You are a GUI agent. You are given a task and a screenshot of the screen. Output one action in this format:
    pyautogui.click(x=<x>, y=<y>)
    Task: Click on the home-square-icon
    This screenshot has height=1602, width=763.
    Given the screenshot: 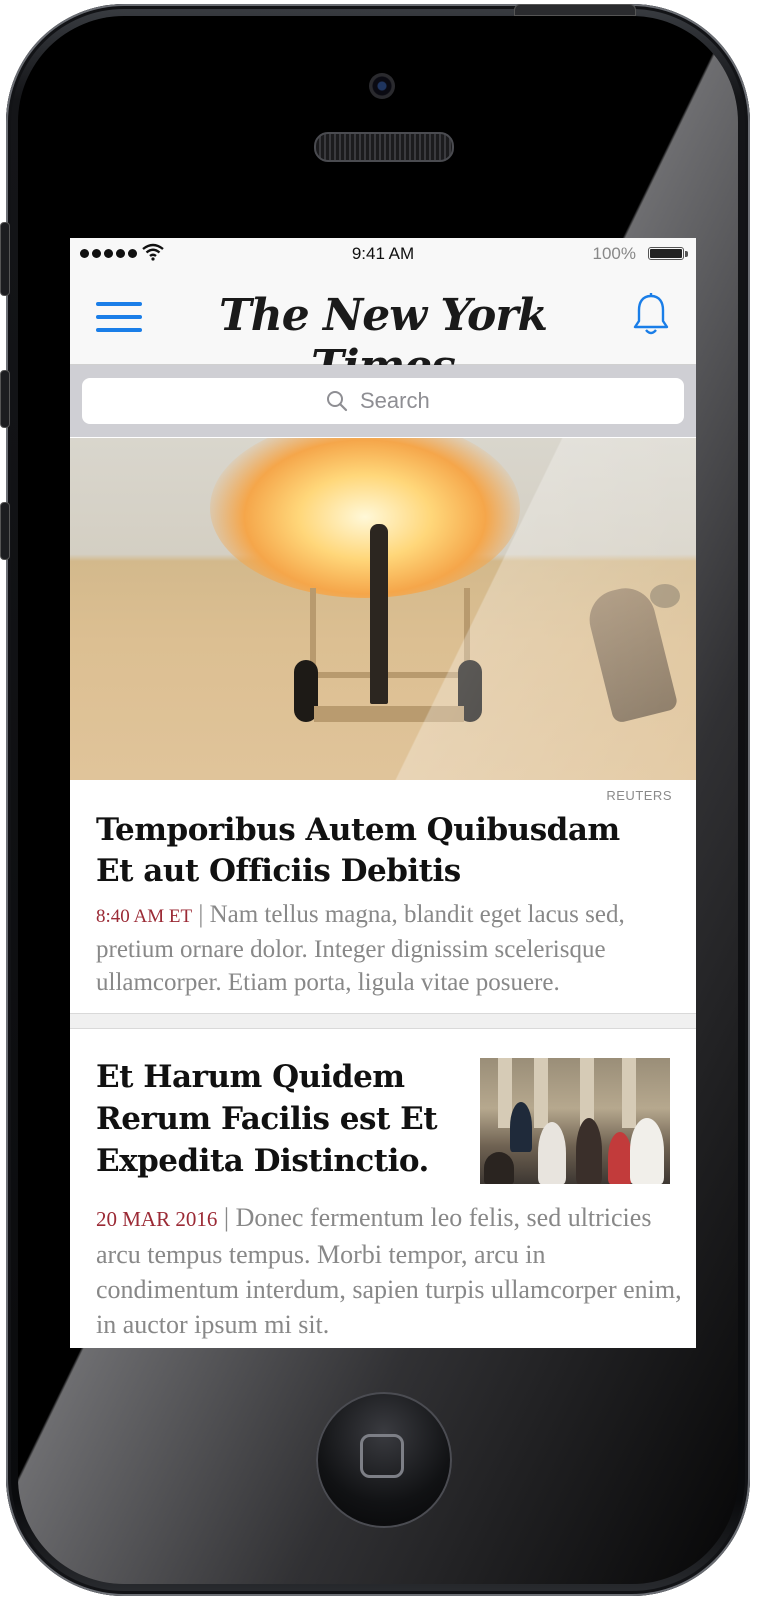 What is the action you would take?
    pyautogui.click(x=382, y=1456)
    